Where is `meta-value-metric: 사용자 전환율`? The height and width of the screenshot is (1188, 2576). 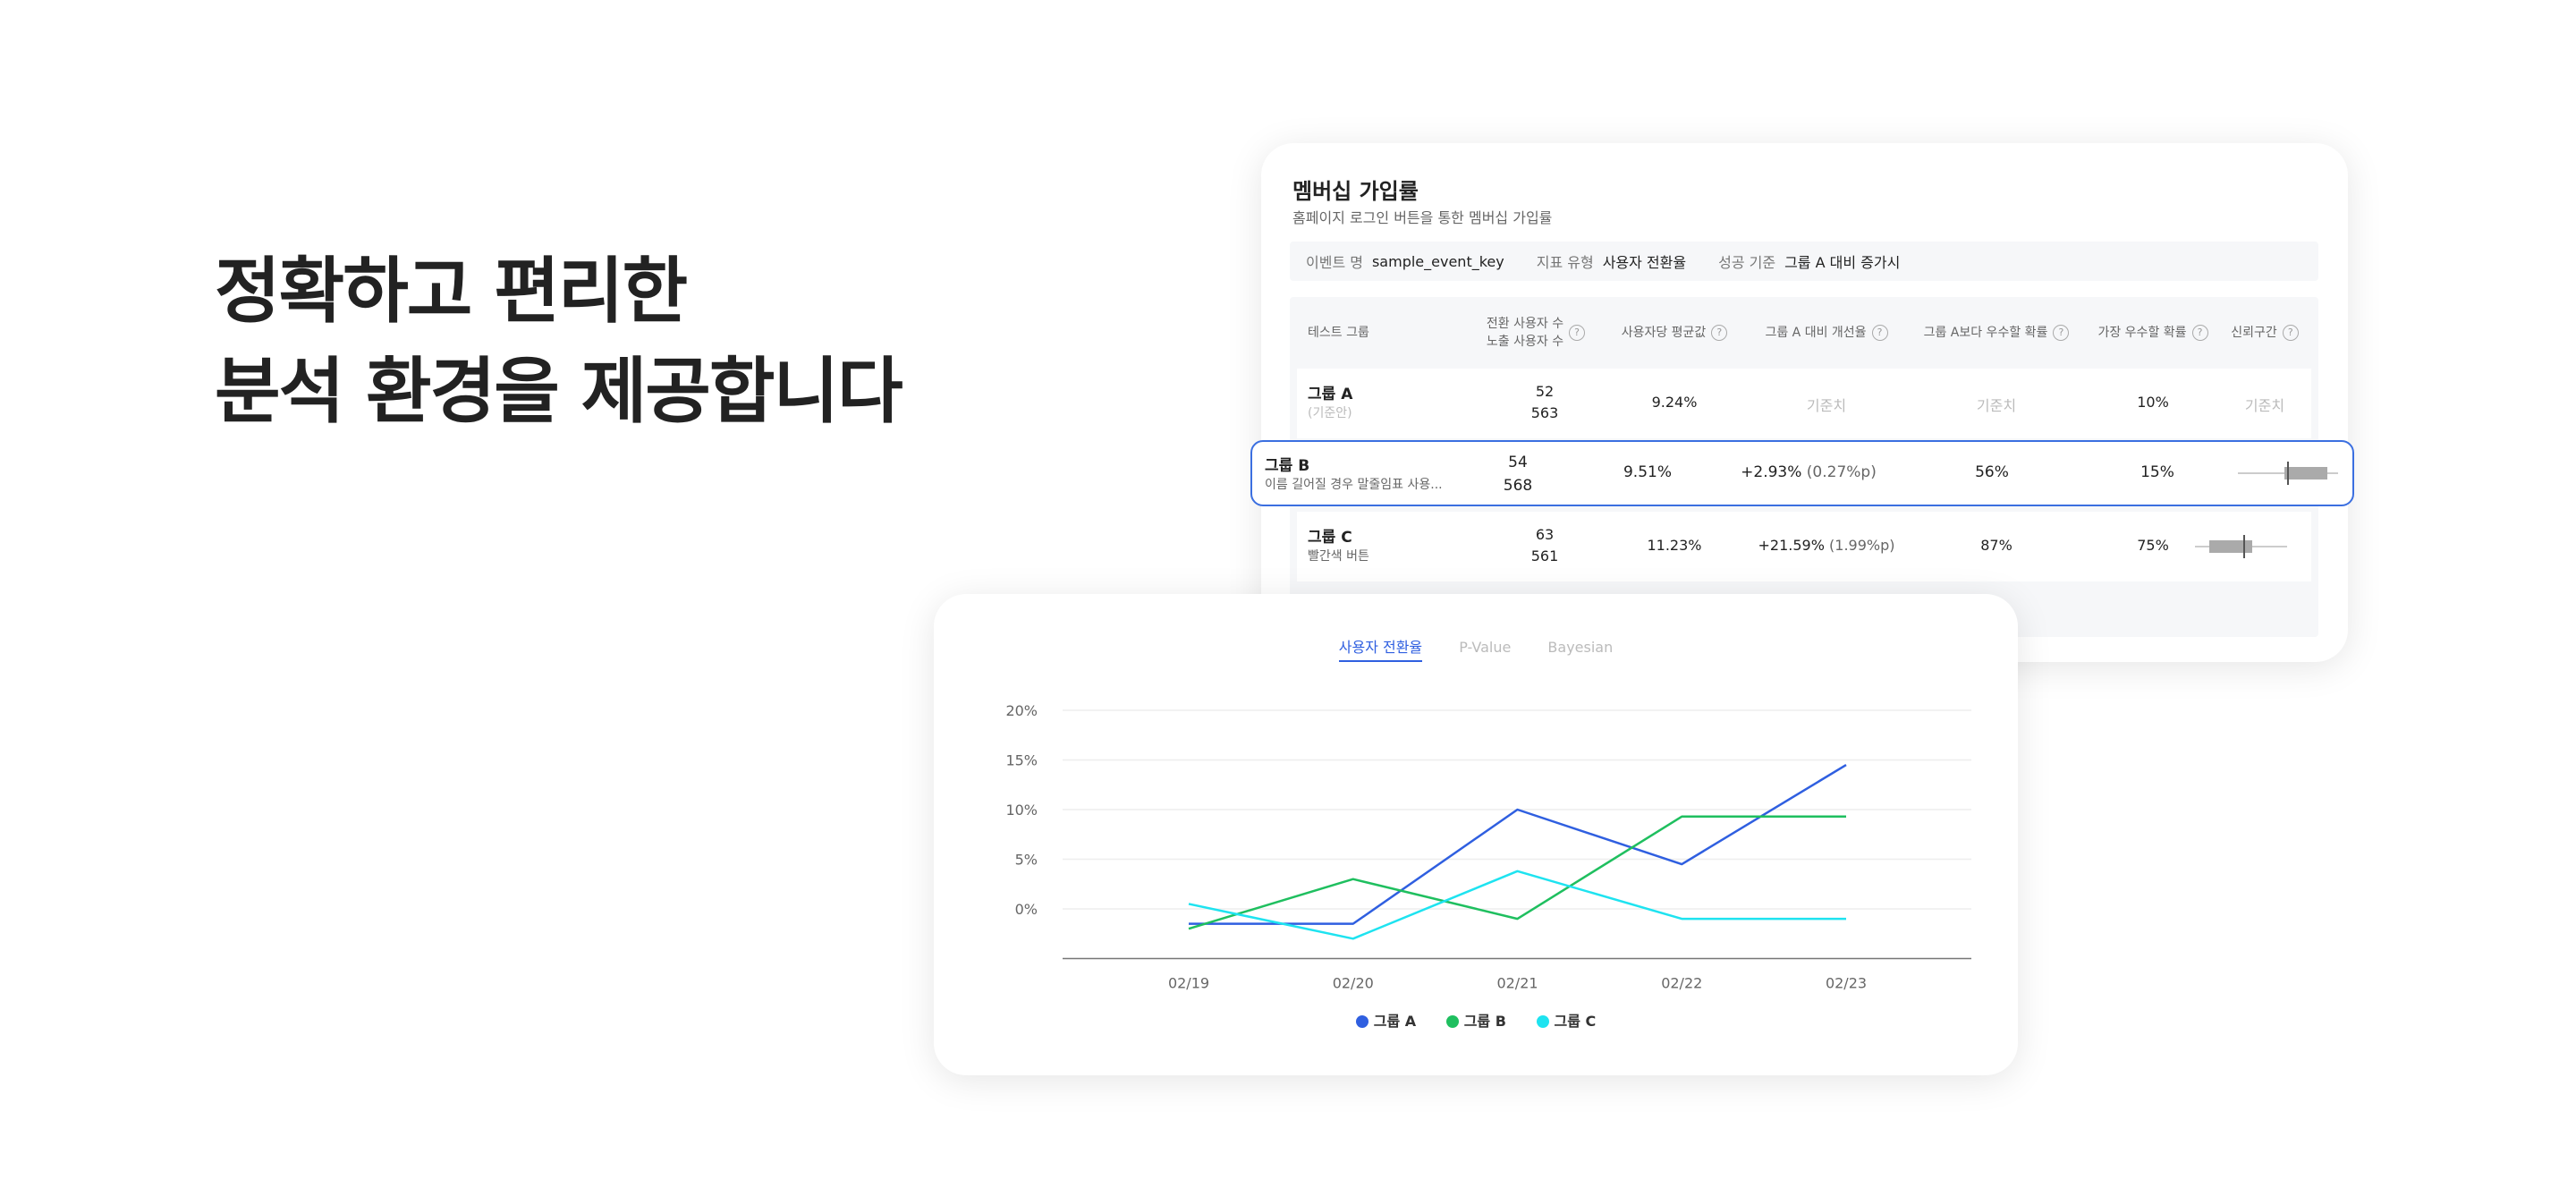 meta-value-metric: 사용자 전환율 is located at coordinates (1644, 262).